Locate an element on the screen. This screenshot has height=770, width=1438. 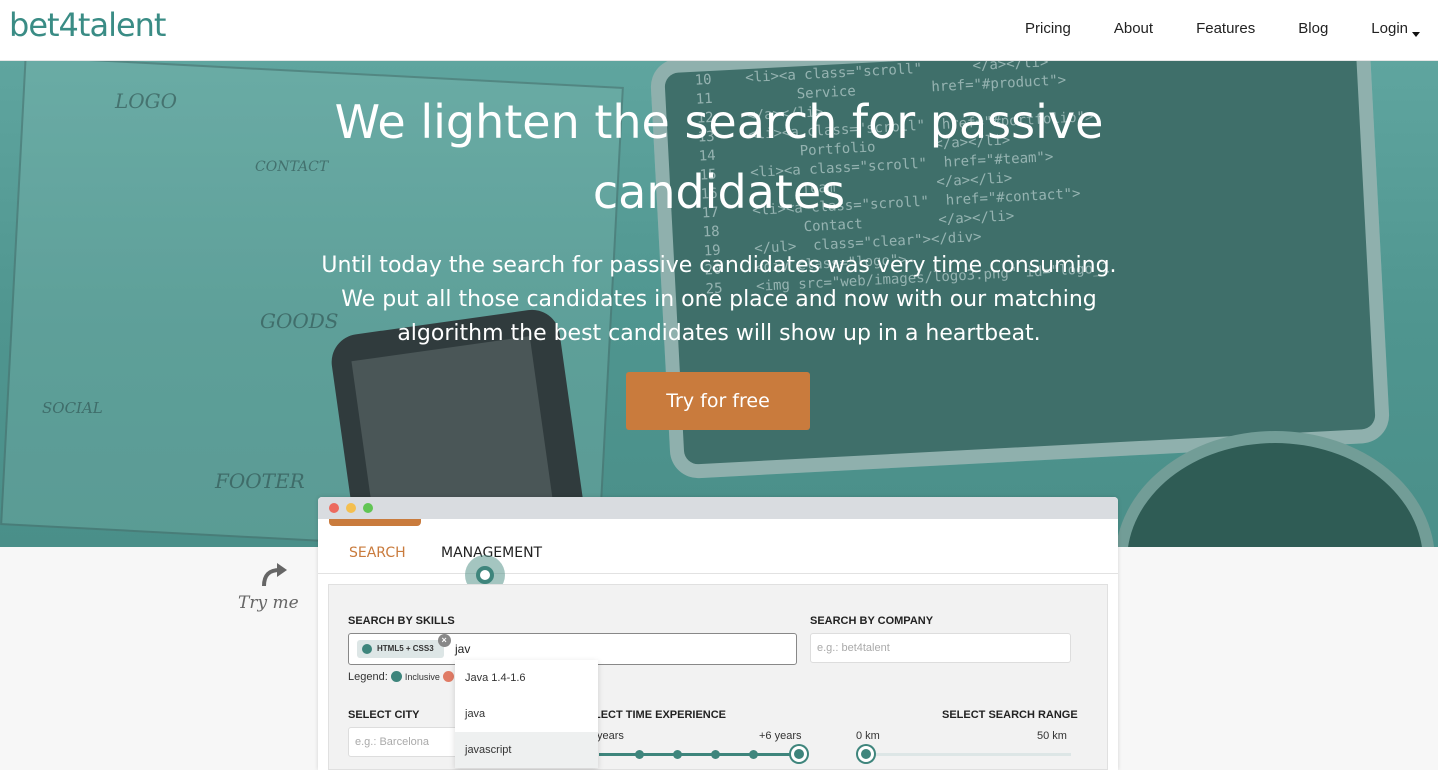
range-slider-track is located at coordinates (967, 754).